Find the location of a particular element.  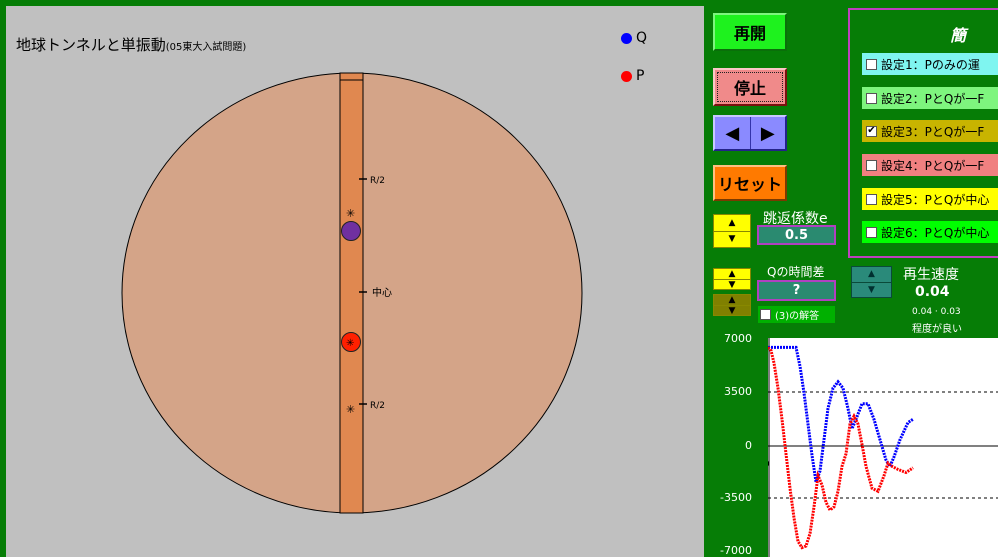

y-tick-label: 7000 is located at coordinates (738, 338).